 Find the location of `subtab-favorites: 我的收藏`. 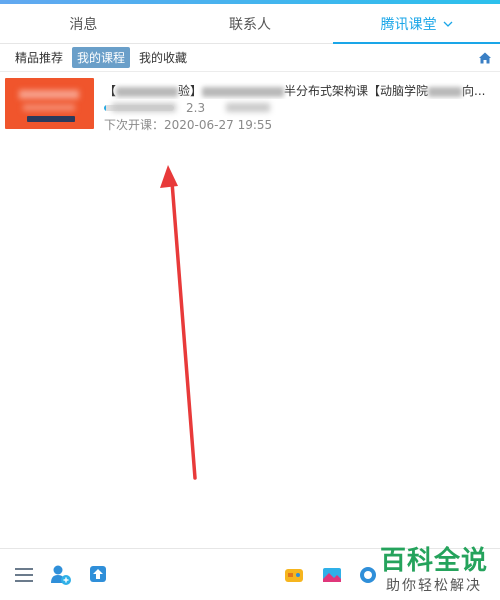

subtab-favorites: 我的收藏 is located at coordinates (163, 57).